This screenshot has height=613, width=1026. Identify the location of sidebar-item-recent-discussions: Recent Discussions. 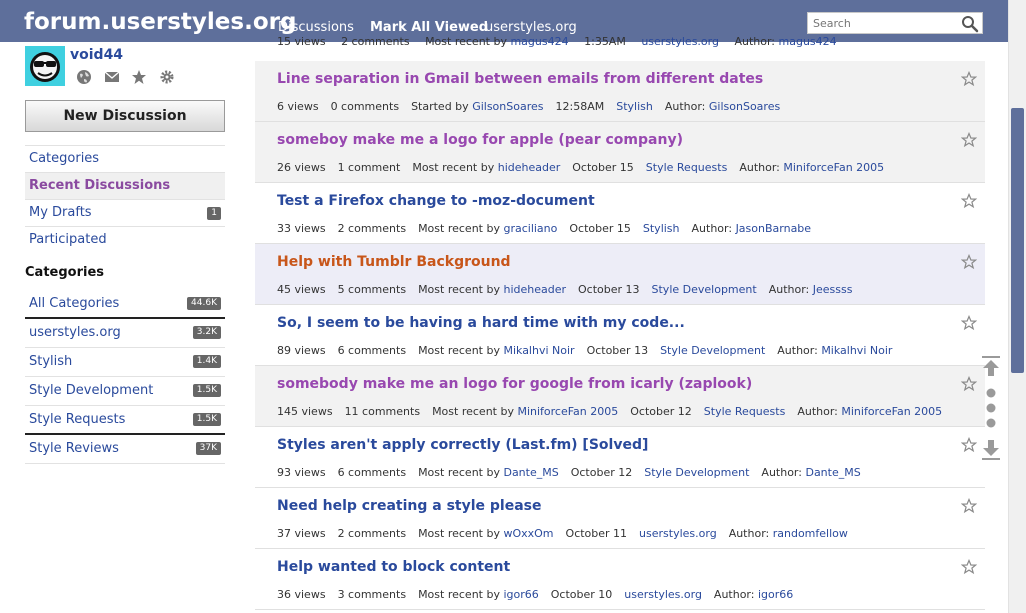
(125, 185).